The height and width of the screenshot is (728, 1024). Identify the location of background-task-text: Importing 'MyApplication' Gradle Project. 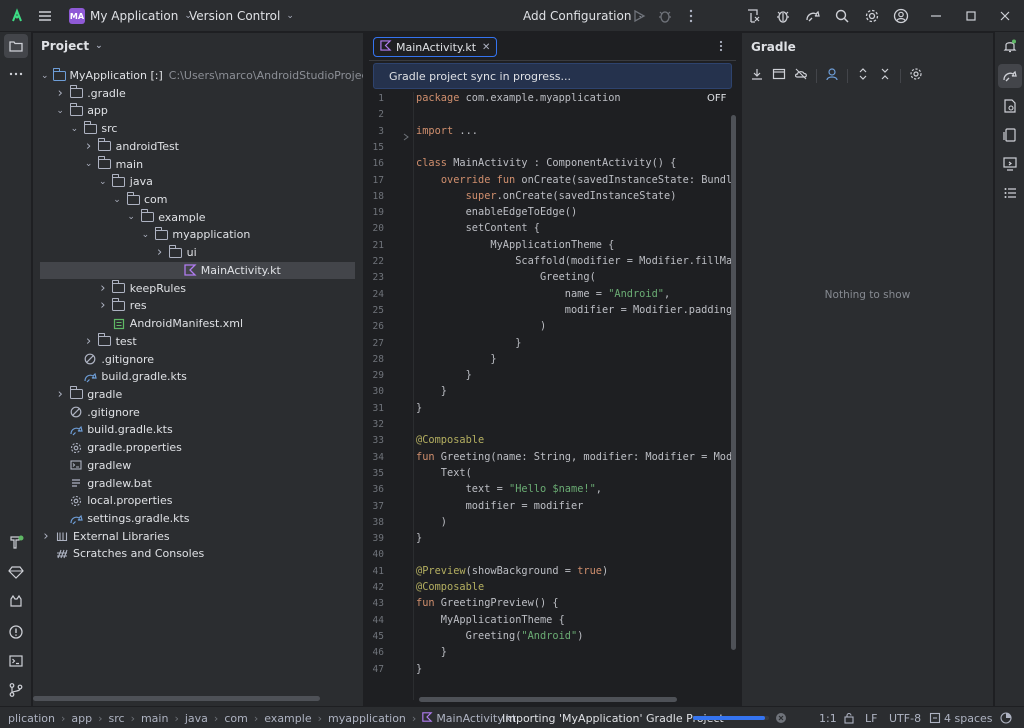
(613, 717).